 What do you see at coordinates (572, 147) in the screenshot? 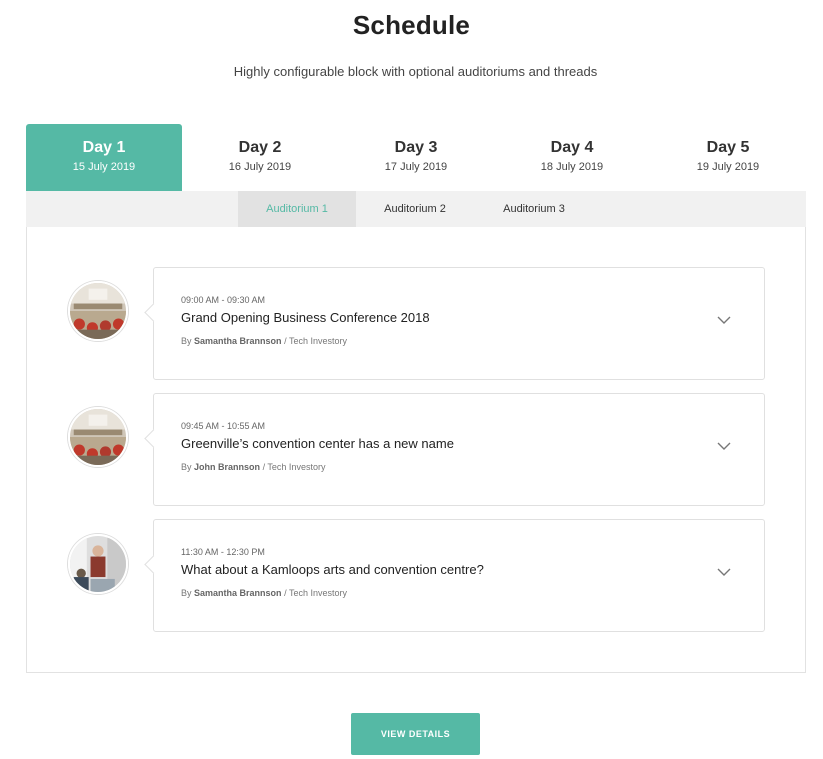
I see `day-name: Day 4` at bounding box center [572, 147].